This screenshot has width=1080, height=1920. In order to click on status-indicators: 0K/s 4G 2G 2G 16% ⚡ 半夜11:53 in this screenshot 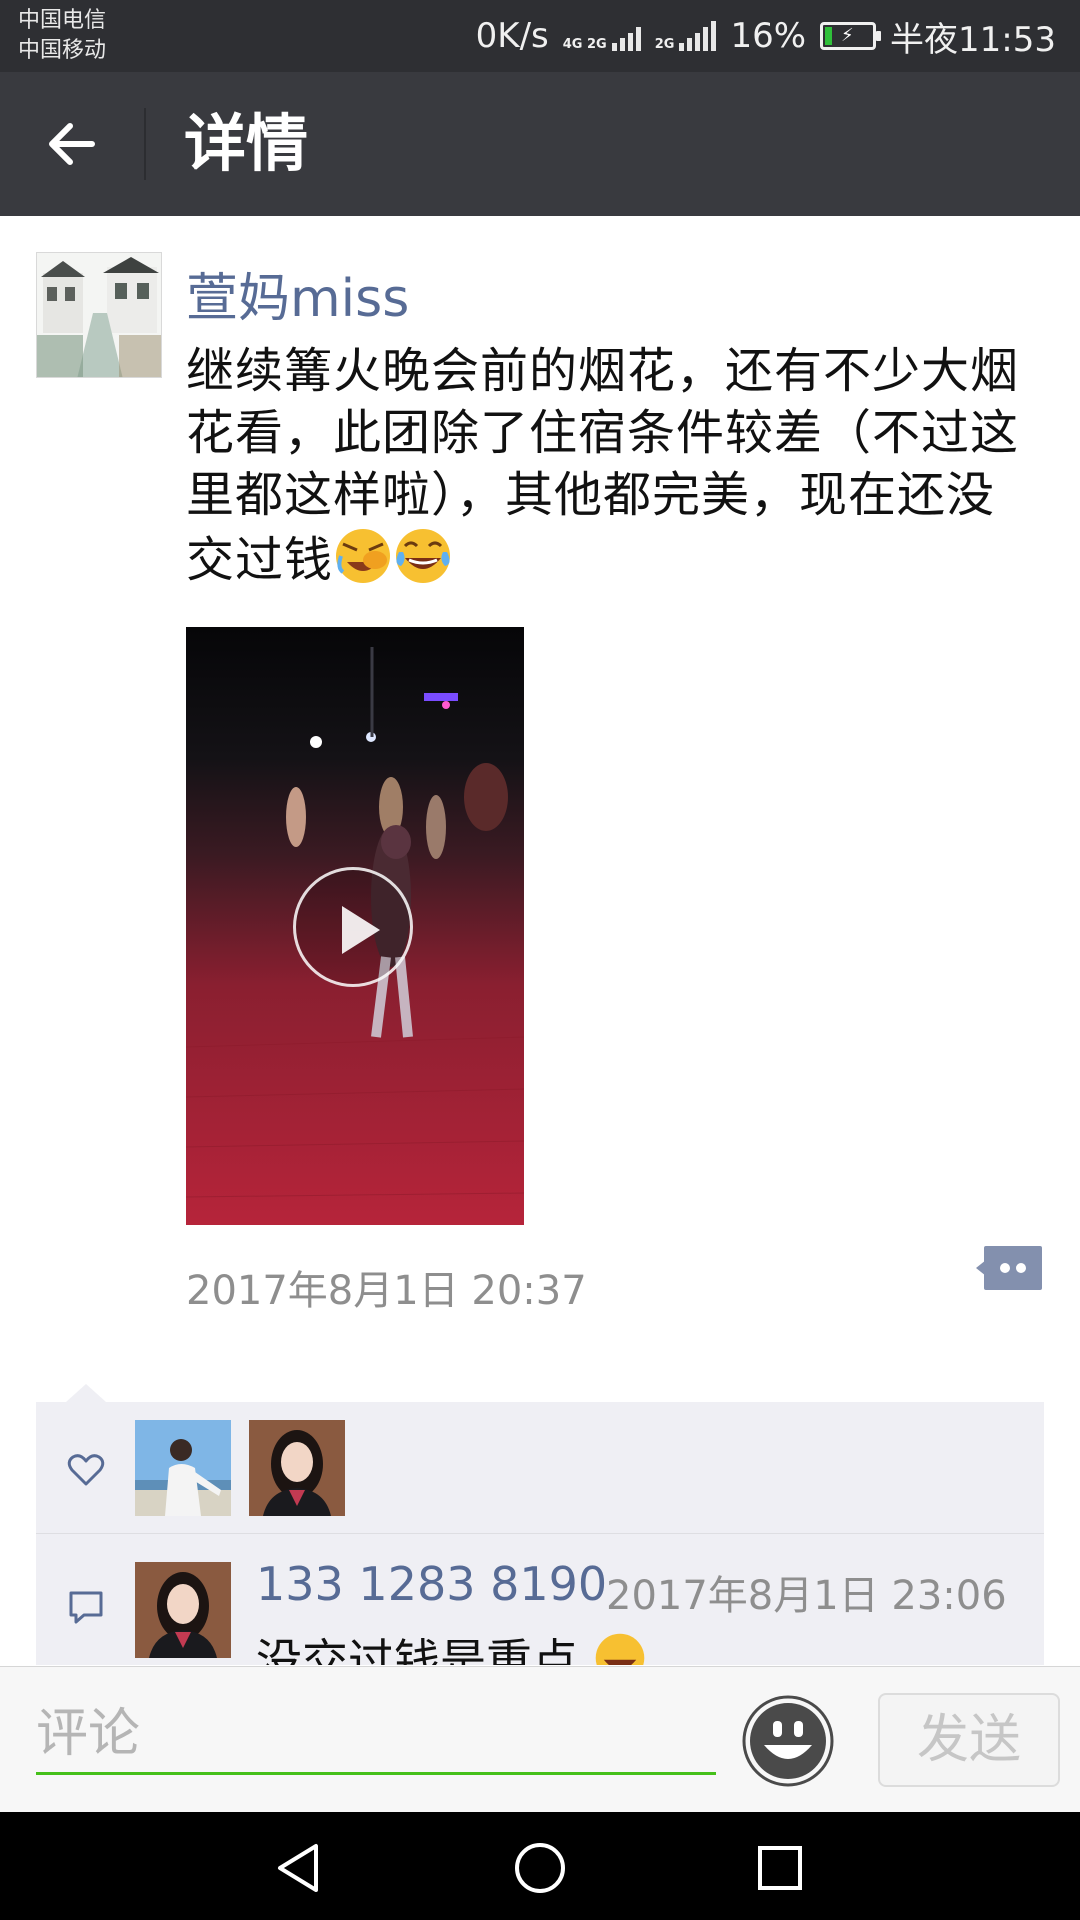, I will do `click(766, 36)`.